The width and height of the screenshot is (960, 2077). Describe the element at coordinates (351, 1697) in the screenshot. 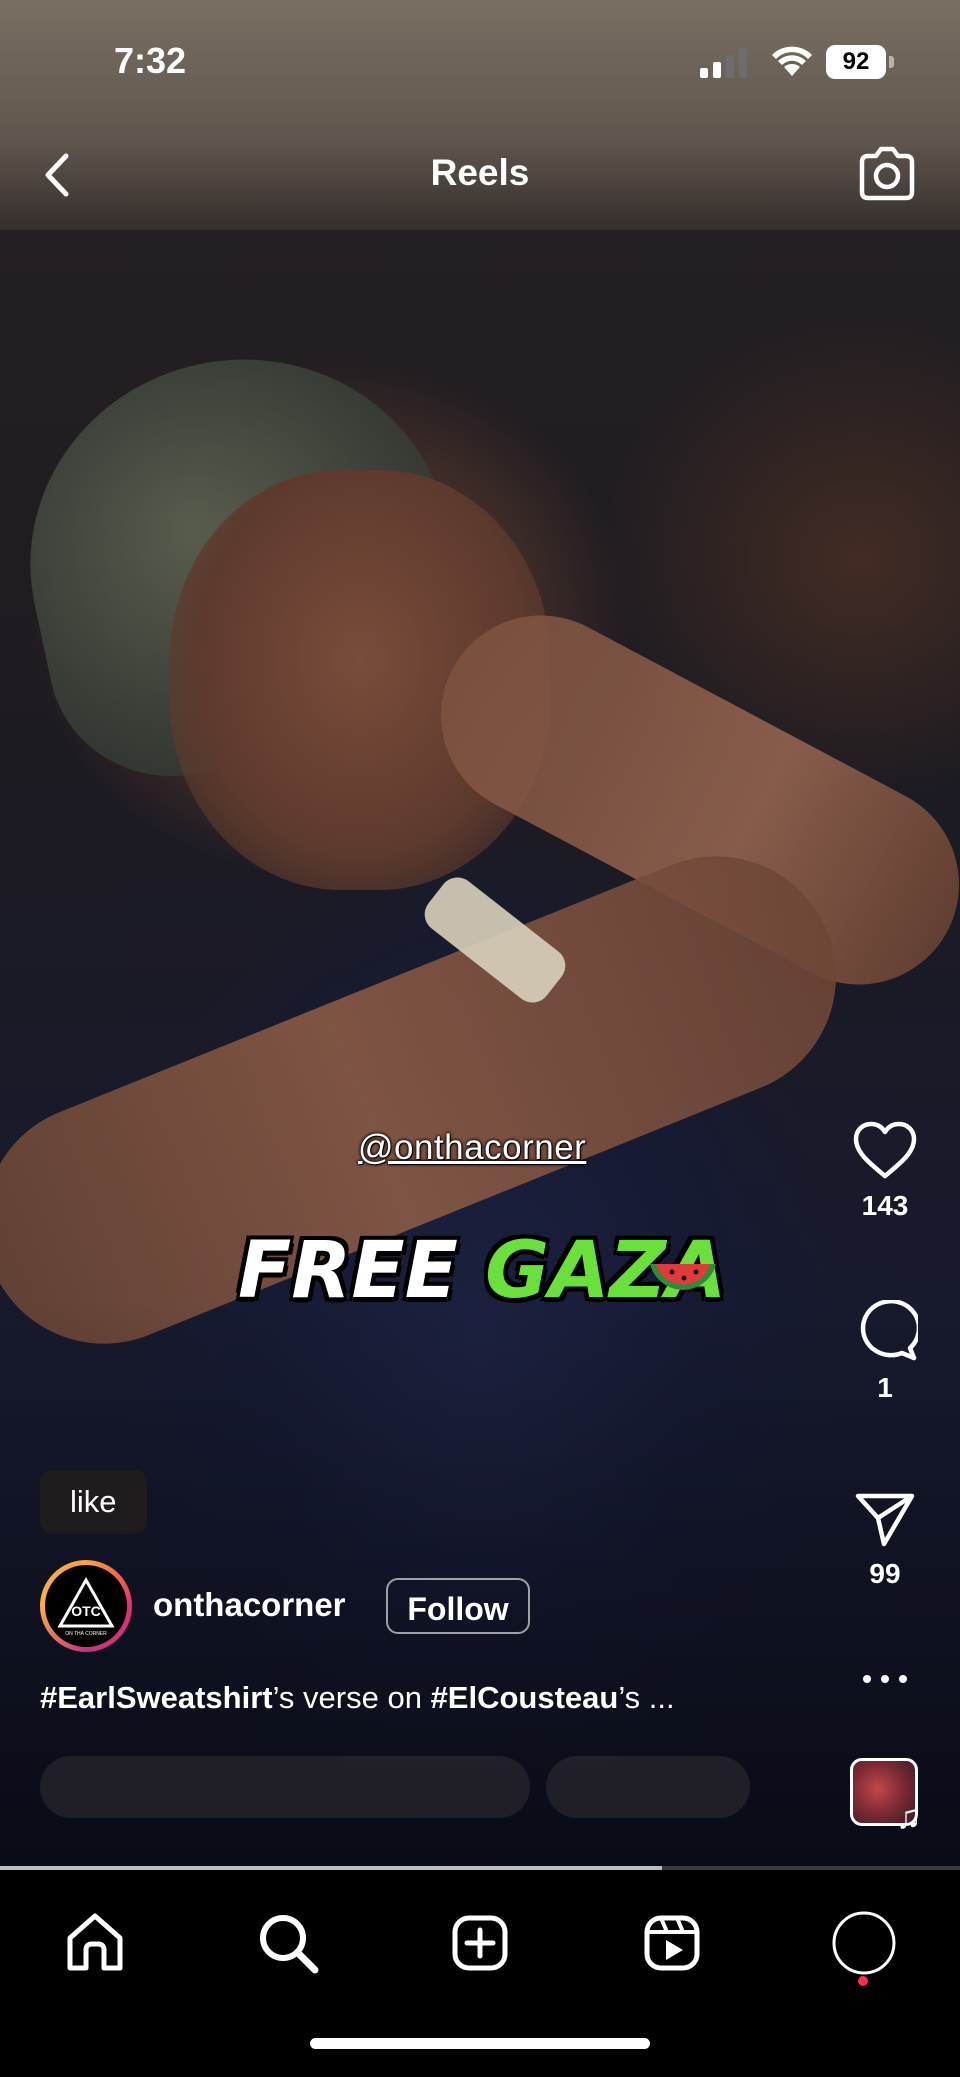

I see `caption-text: ’s verse on` at that location.